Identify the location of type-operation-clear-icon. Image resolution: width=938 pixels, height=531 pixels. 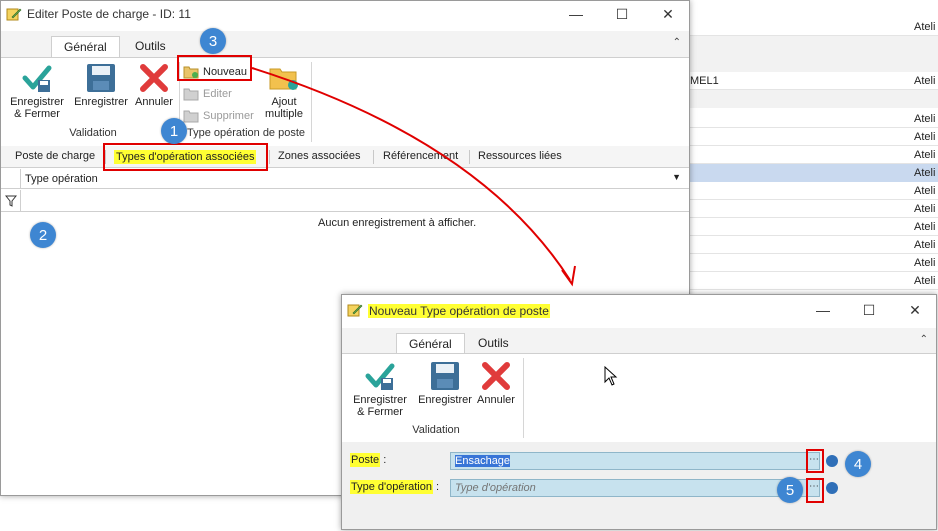
(832, 488).